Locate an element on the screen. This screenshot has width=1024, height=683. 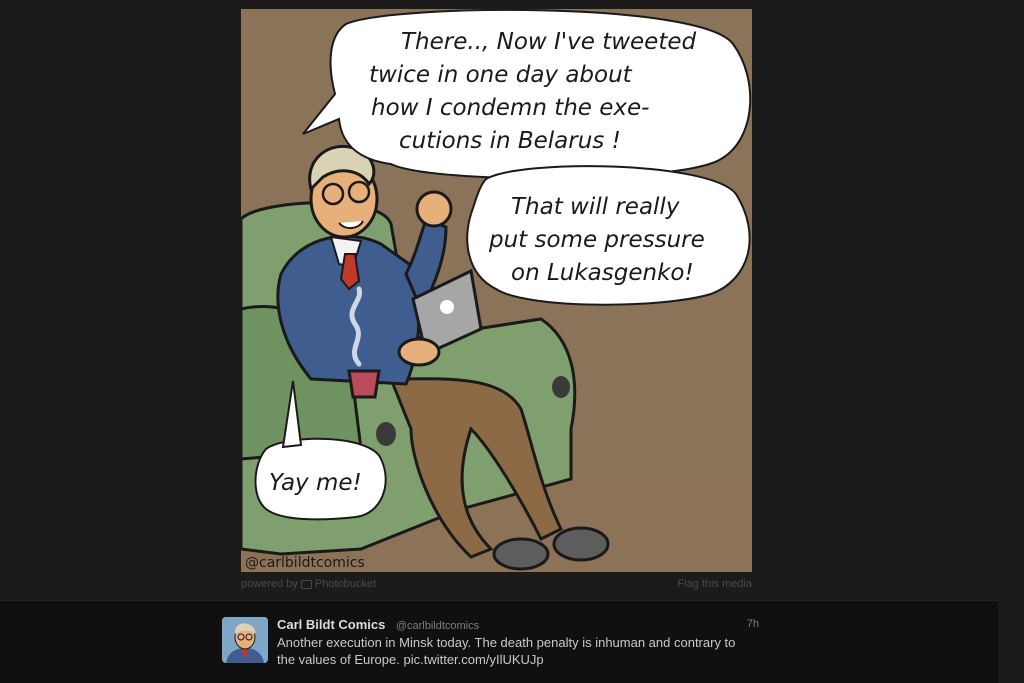
bubble2-line1: That will really is located at coordinates (595, 207).